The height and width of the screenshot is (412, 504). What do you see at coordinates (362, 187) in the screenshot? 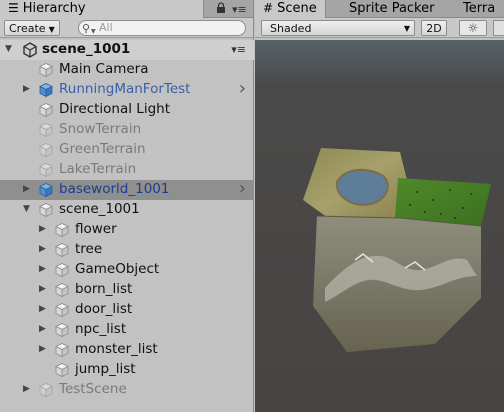
I see `lake` at bounding box center [362, 187].